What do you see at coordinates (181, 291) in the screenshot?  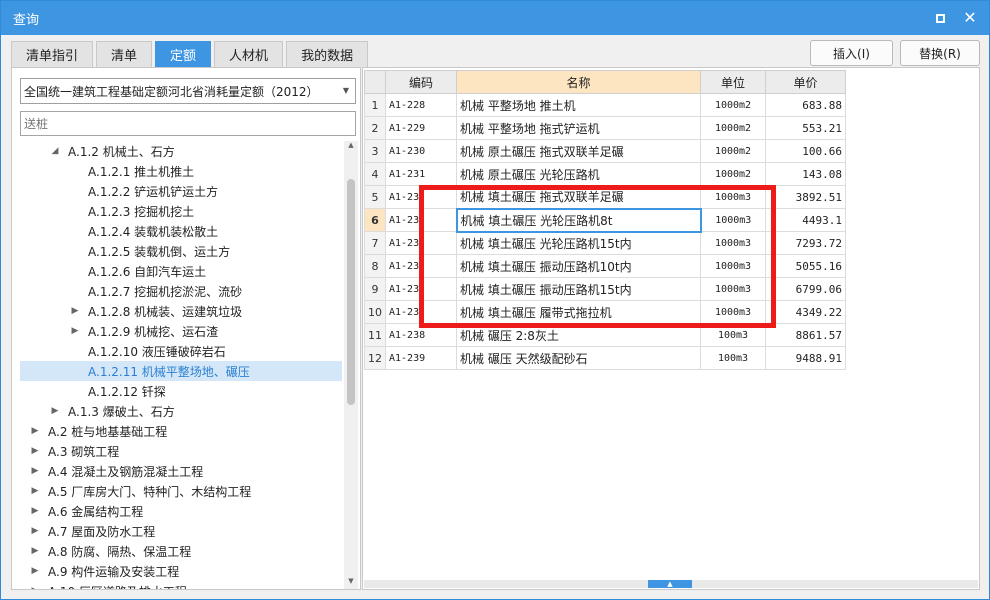 I see `tree-node: A.1.2.7 挖掘机挖淤泥、流砂` at bounding box center [181, 291].